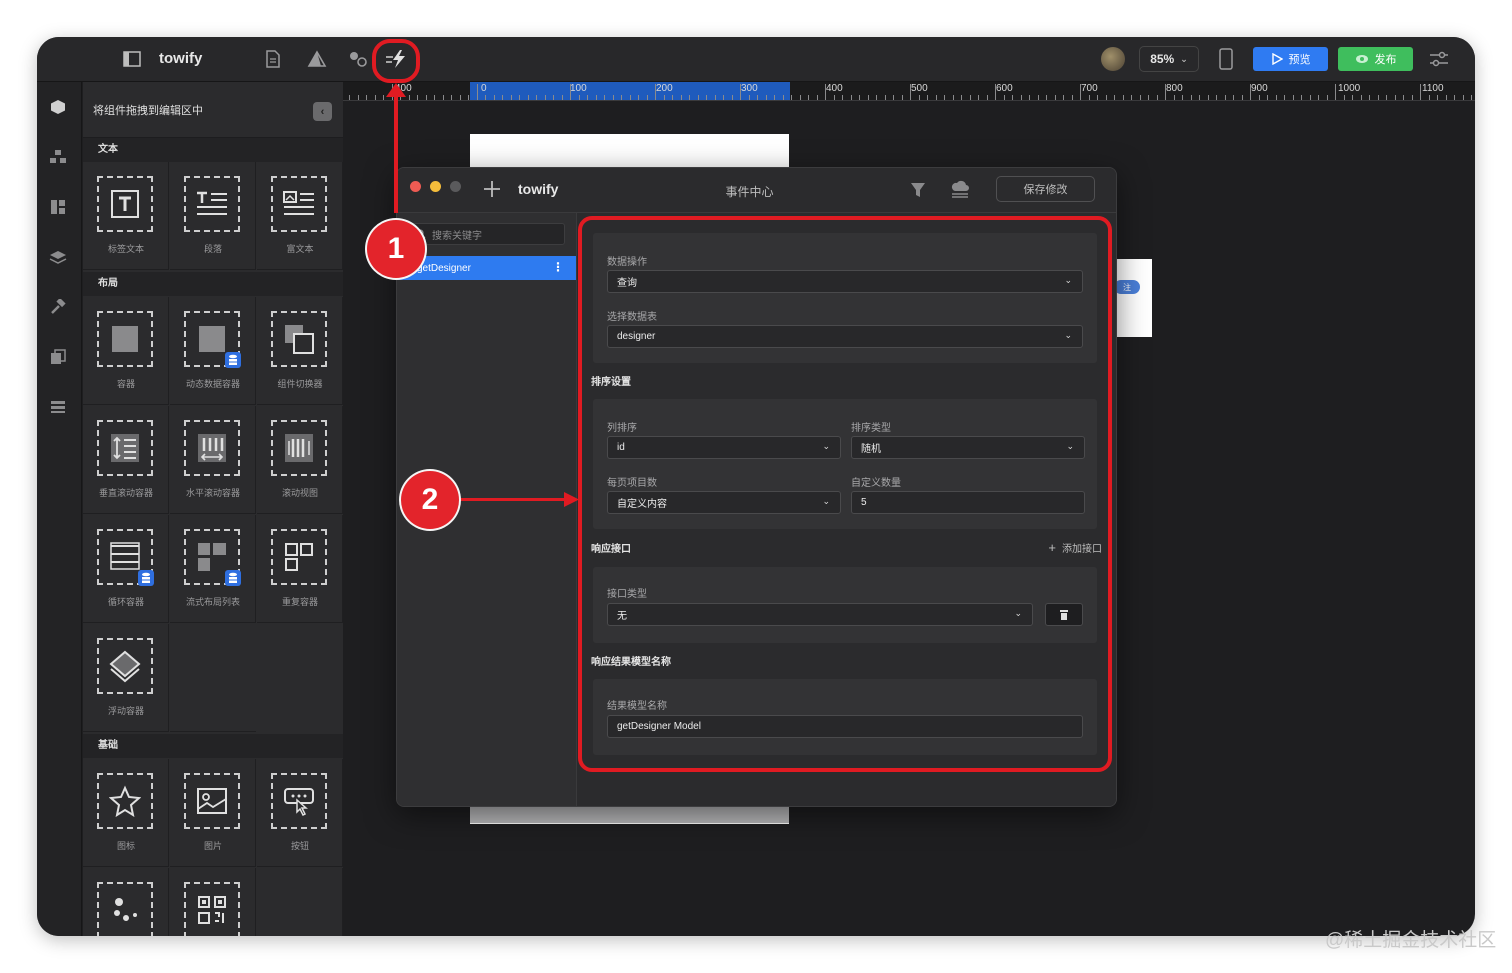 This screenshot has height=973, width=1512. Describe the element at coordinates (317, 59) in the screenshot. I see `theme-icon` at that location.